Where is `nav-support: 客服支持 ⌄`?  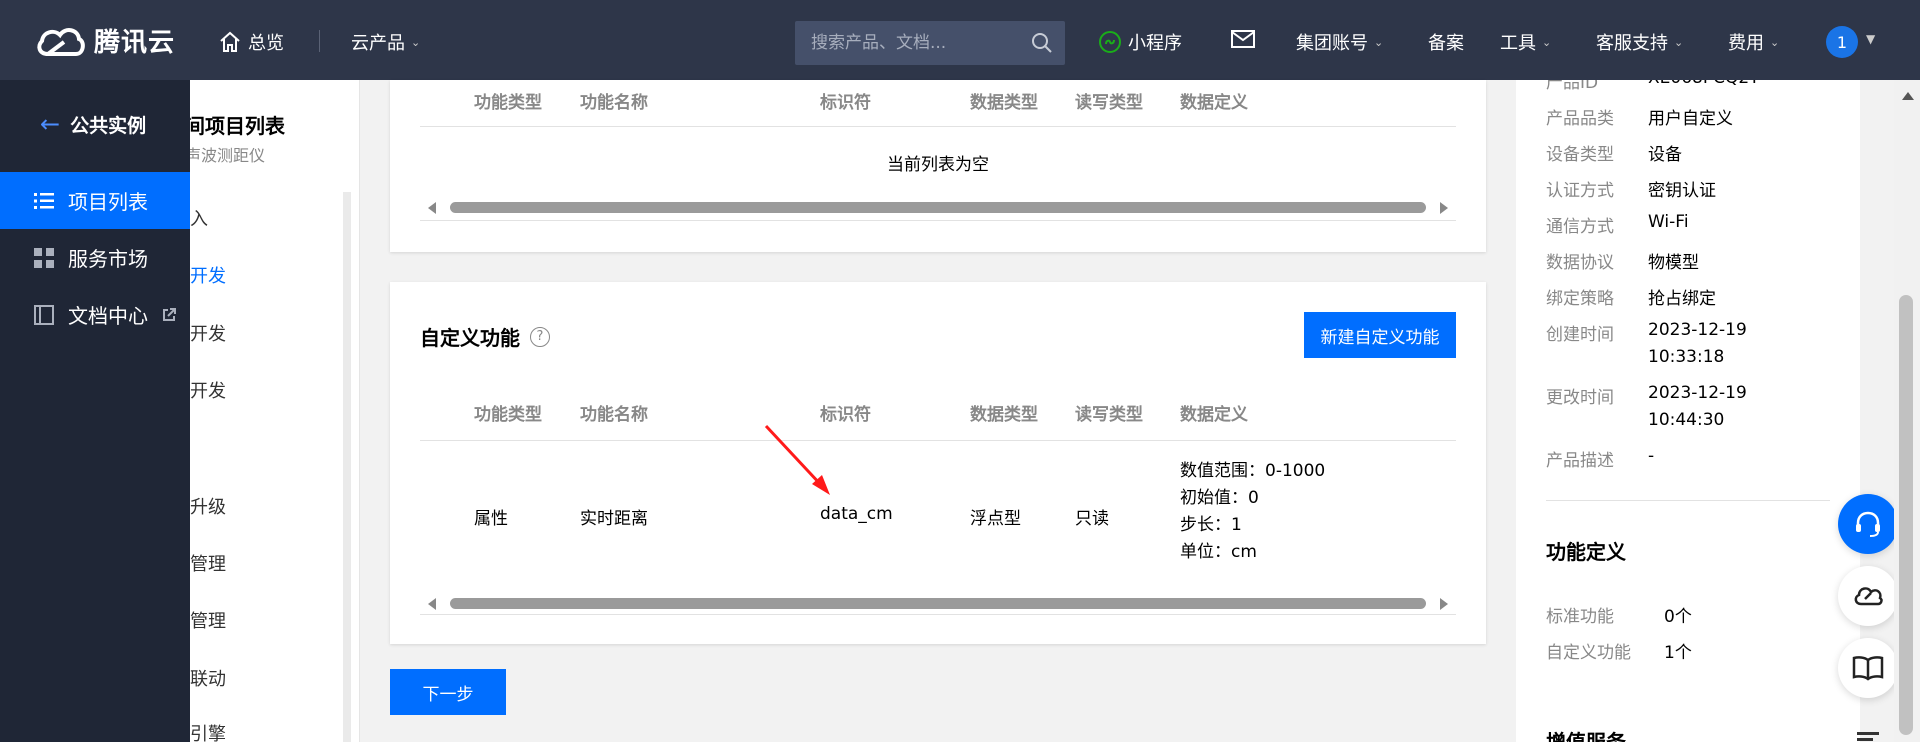
nav-support: 客服支持 ⌄ is located at coordinates (1639, 42).